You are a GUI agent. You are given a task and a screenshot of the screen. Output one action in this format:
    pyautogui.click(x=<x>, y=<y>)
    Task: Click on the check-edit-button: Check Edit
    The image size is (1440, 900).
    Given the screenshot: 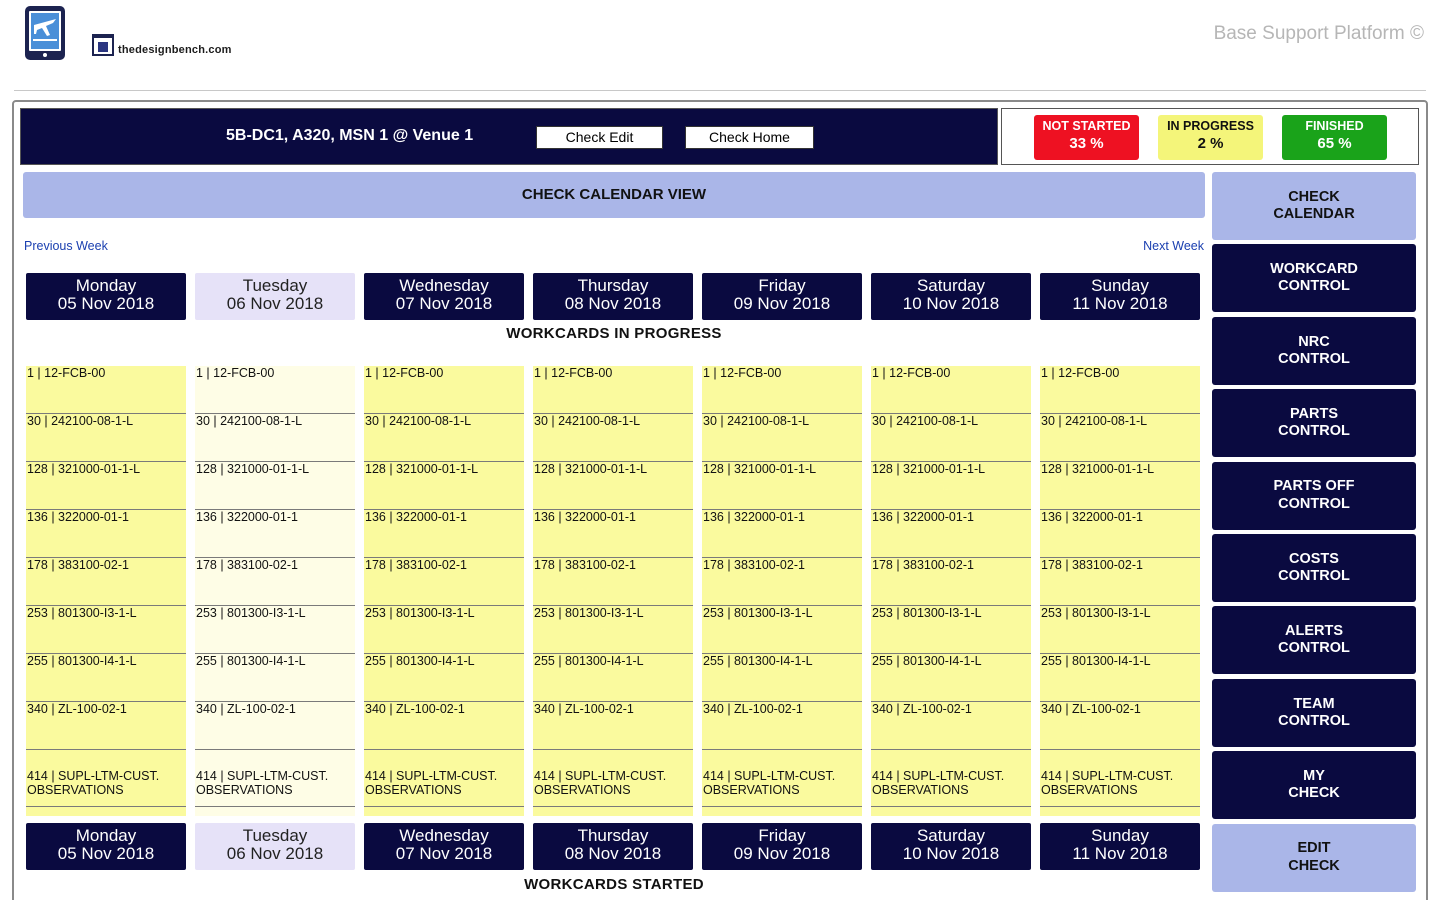 What is the action you would take?
    pyautogui.click(x=599, y=137)
    